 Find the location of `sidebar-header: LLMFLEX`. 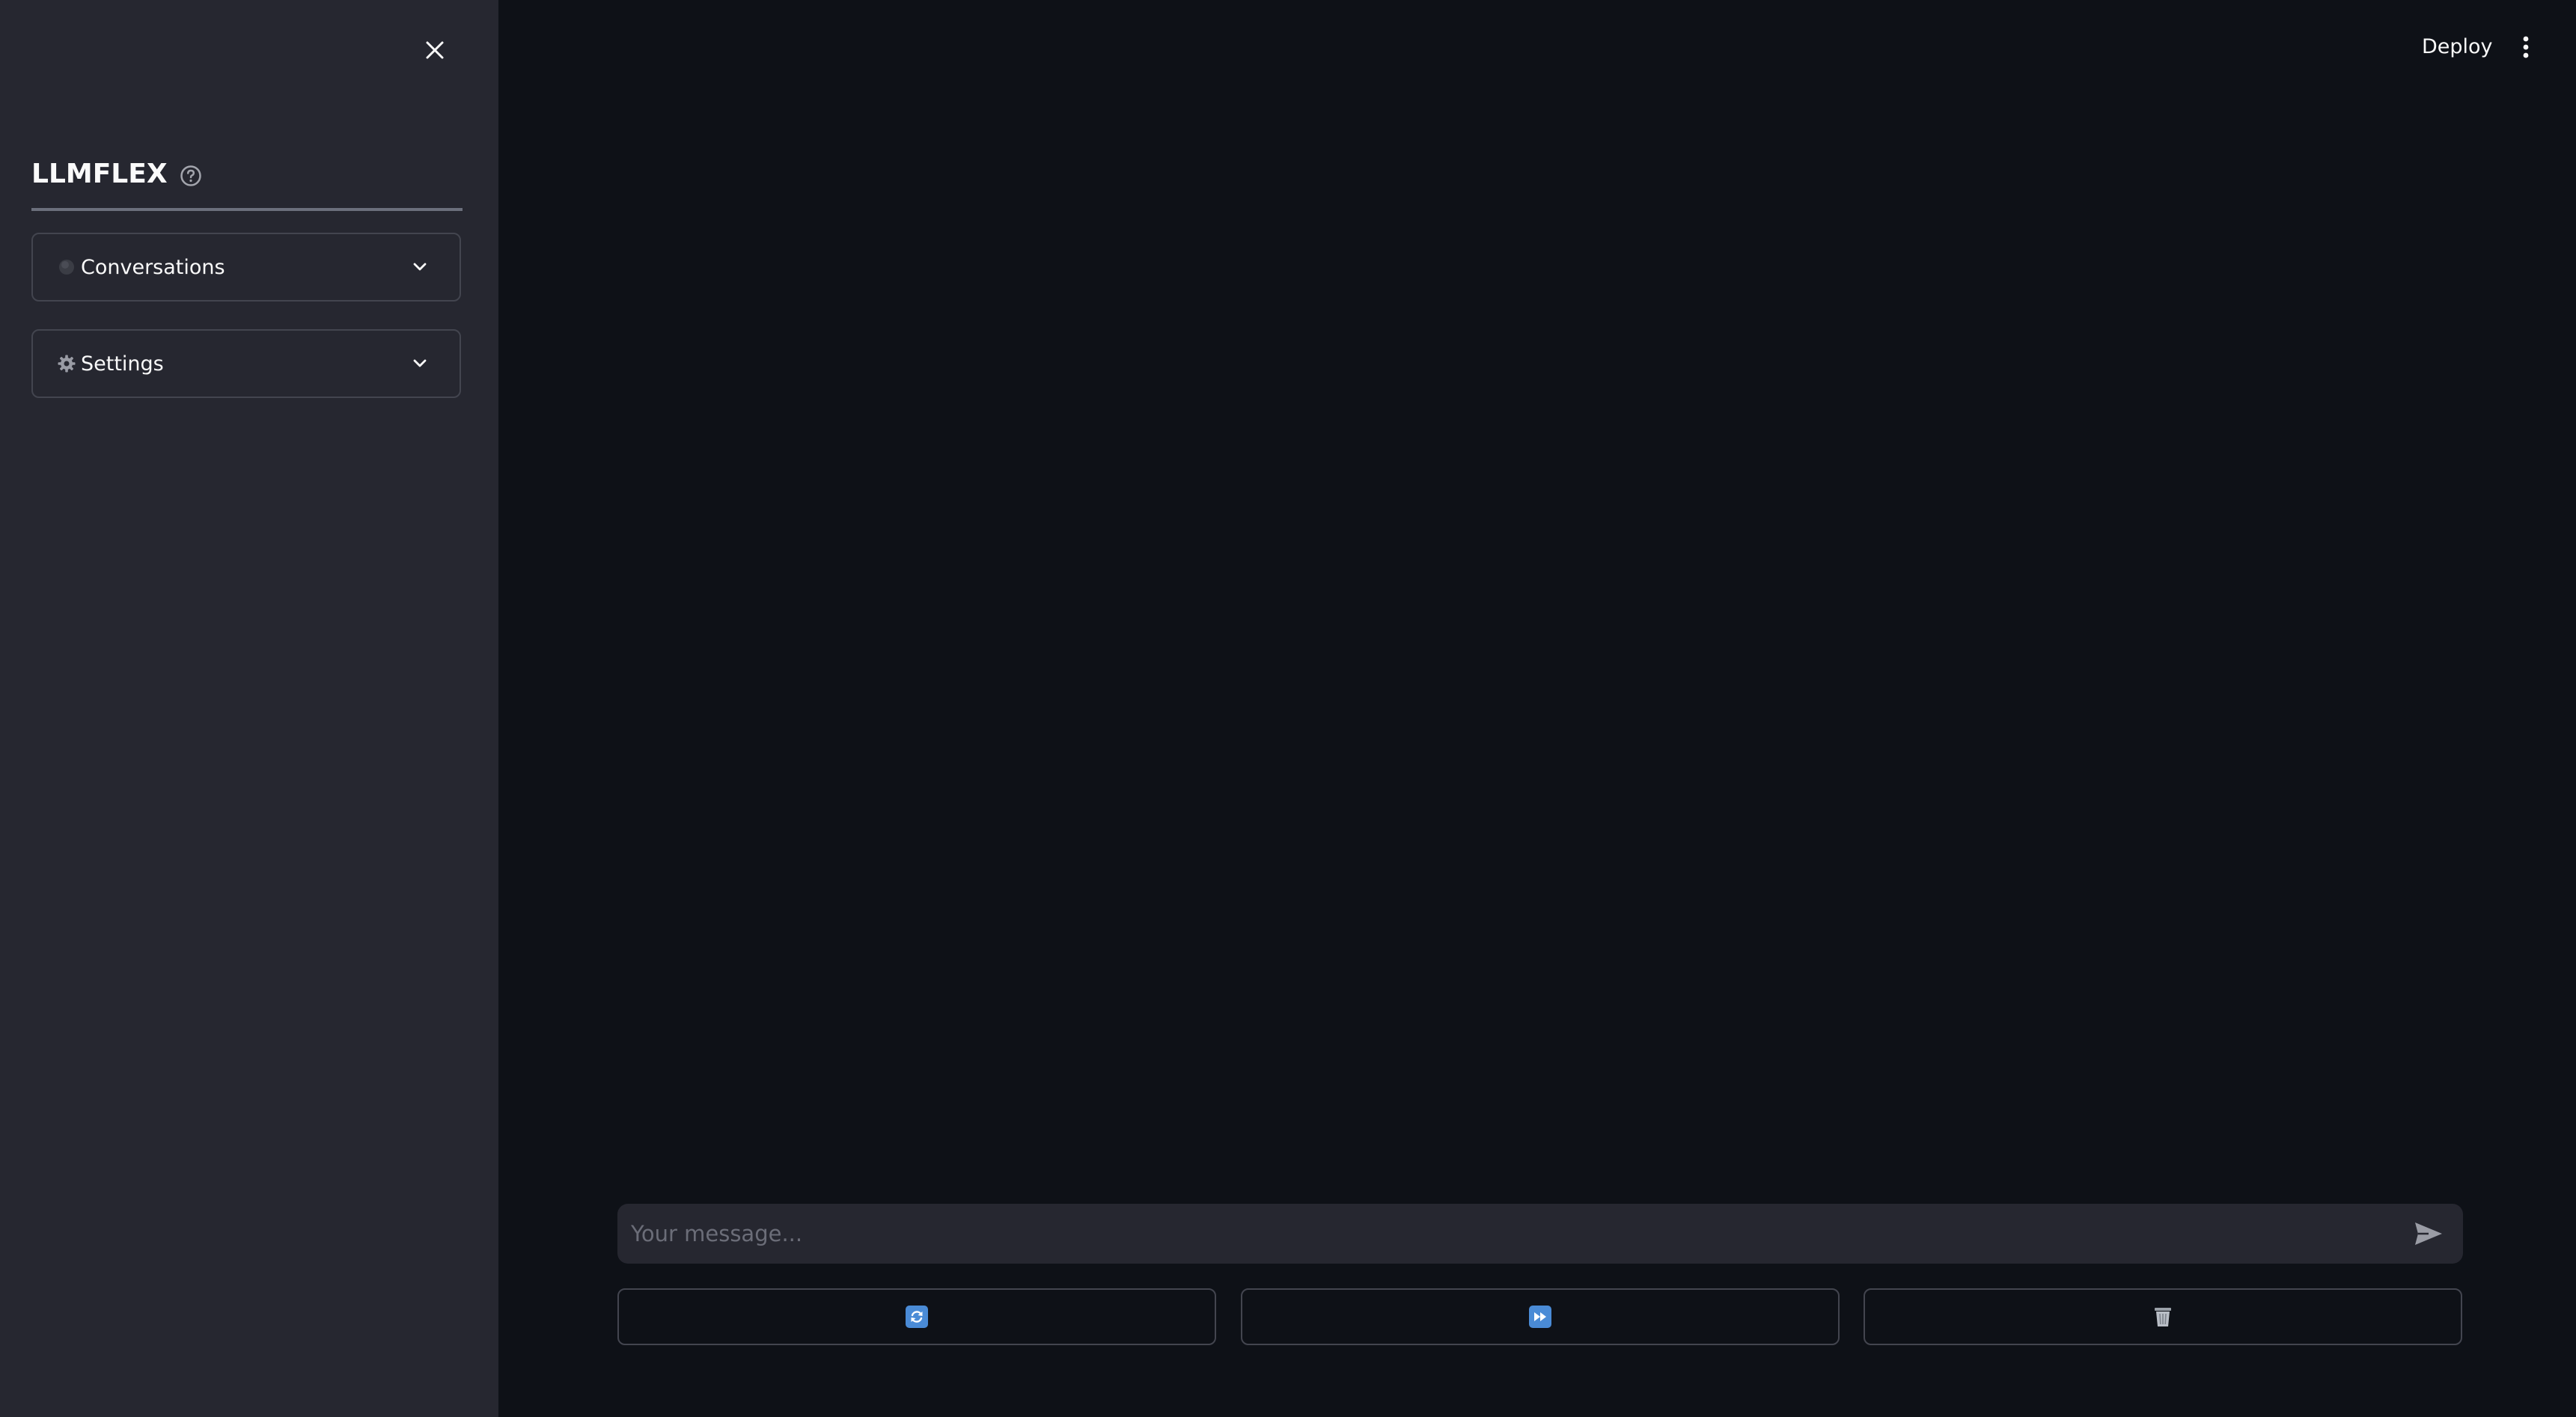

sidebar-header: LLMFLEX is located at coordinates (247, 184).